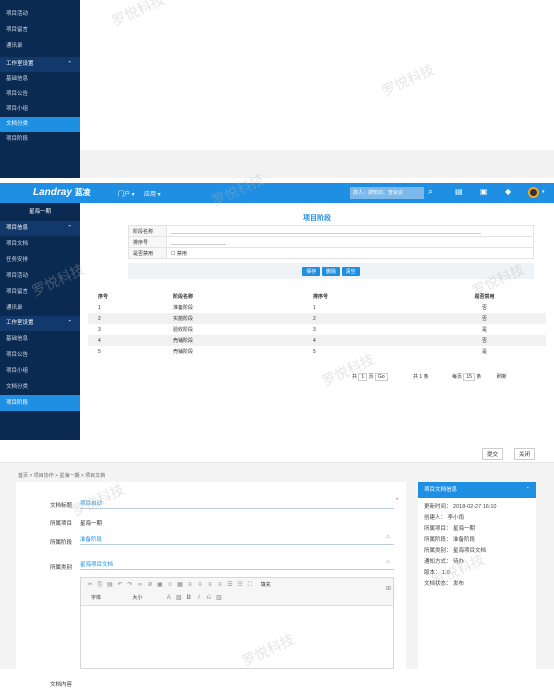 The height and width of the screenshot is (688, 554). Describe the element at coordinates (220, 585) in the screenshot. I see `justify-icon: ≡` at that location.